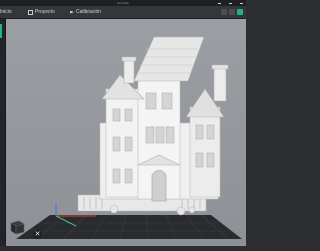  I want to click on tab-calibration: Calibración, so click(85, 12).